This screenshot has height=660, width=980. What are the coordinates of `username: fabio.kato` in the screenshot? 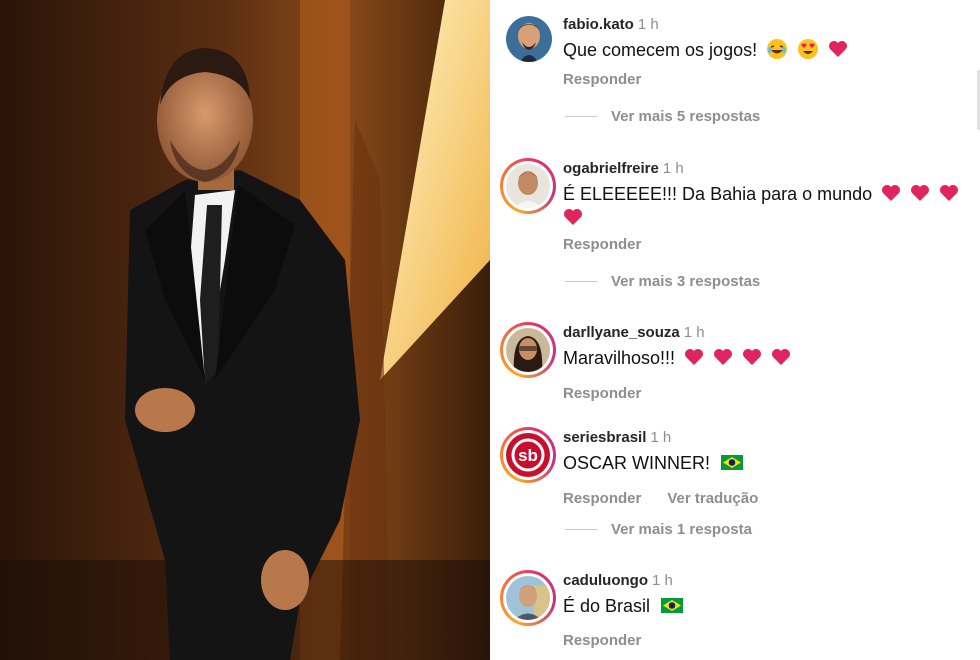 It's located at (598, 24).